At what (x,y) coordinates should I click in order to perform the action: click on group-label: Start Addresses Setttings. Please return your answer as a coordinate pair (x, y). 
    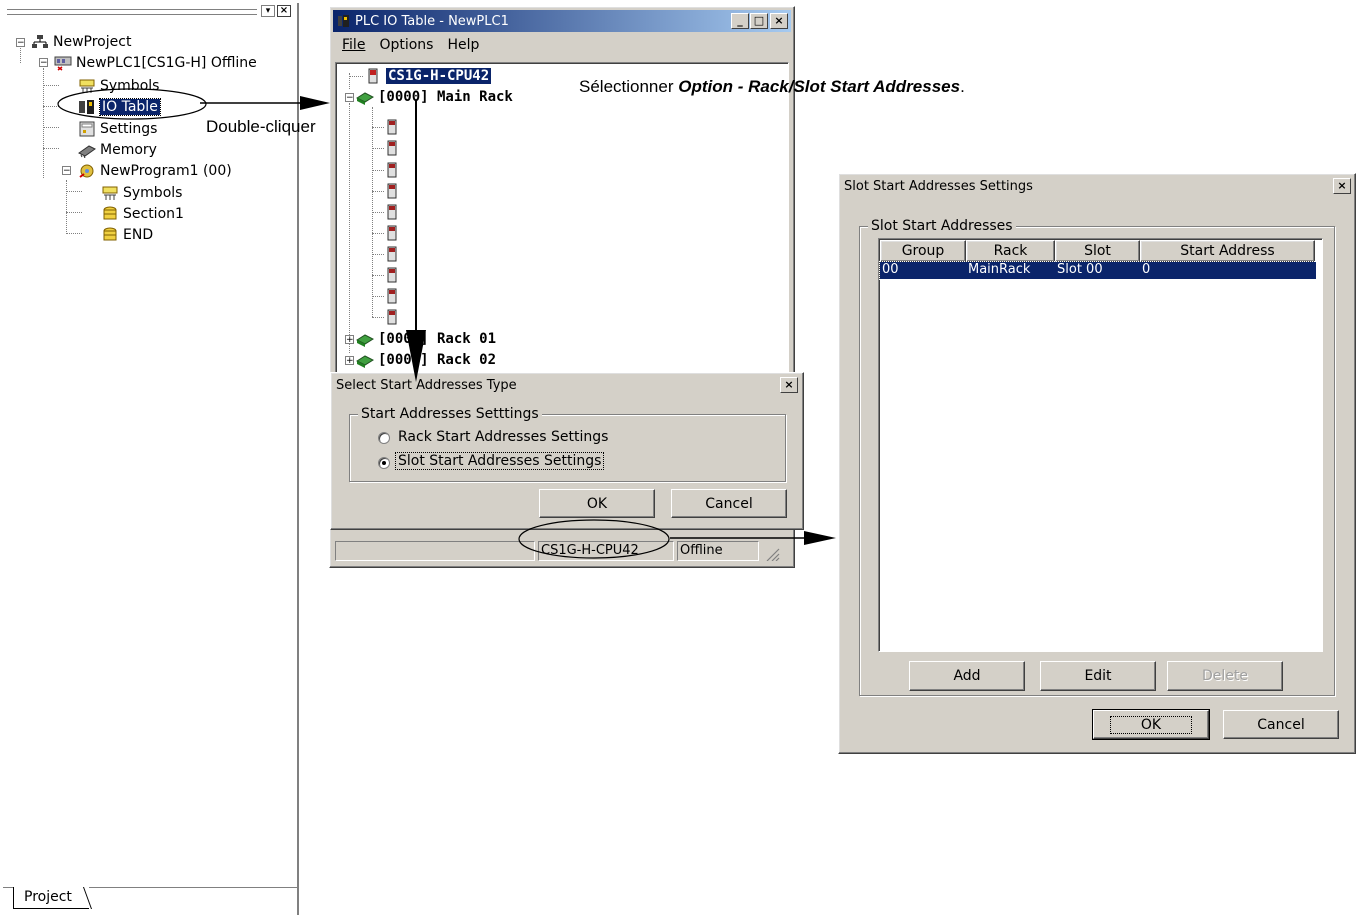
    Looking at the image, I should click on (450, 414).